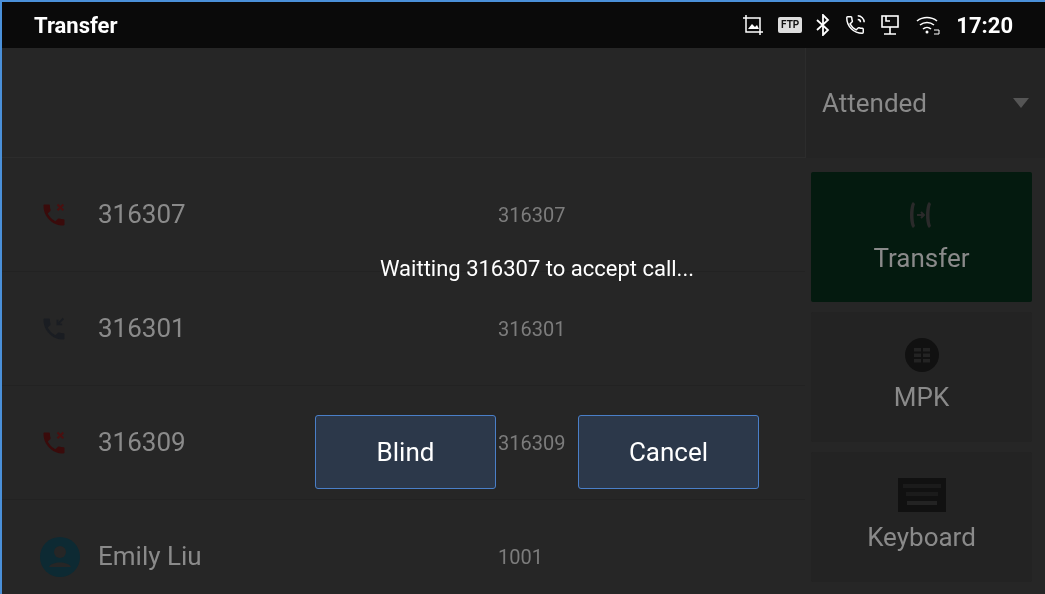 The image size is (1045, 594). I want to click on dialog-button: Cancel, so click(668, 452).